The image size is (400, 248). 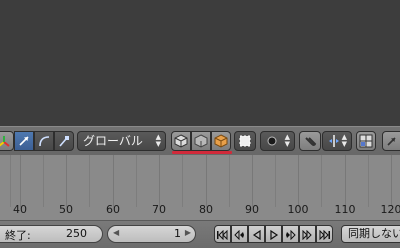 I want to click on arrow-icon, so click(x=391, y=141).